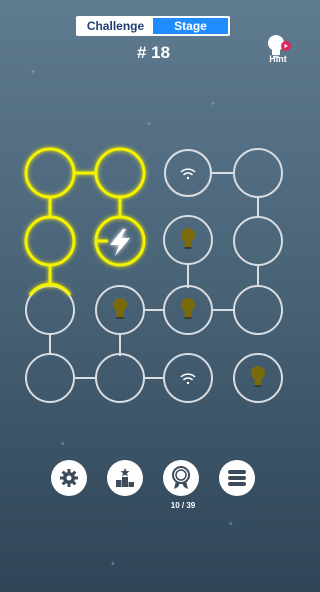 Image resolution: width=320 pixels, height=592 pixels. Describe the element at coordinates (258, 173) in the screenshot. I see `node-r0-c3` at that location.